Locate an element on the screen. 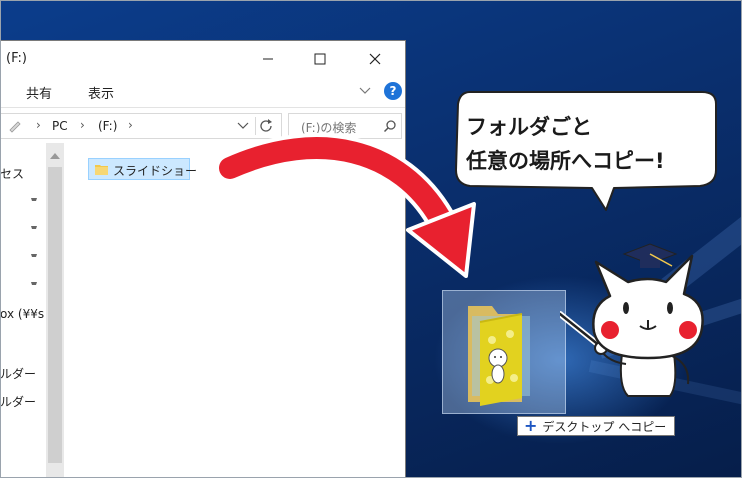 The image size is (742, 478). minimize-icon is located at coordinates (268, 59).